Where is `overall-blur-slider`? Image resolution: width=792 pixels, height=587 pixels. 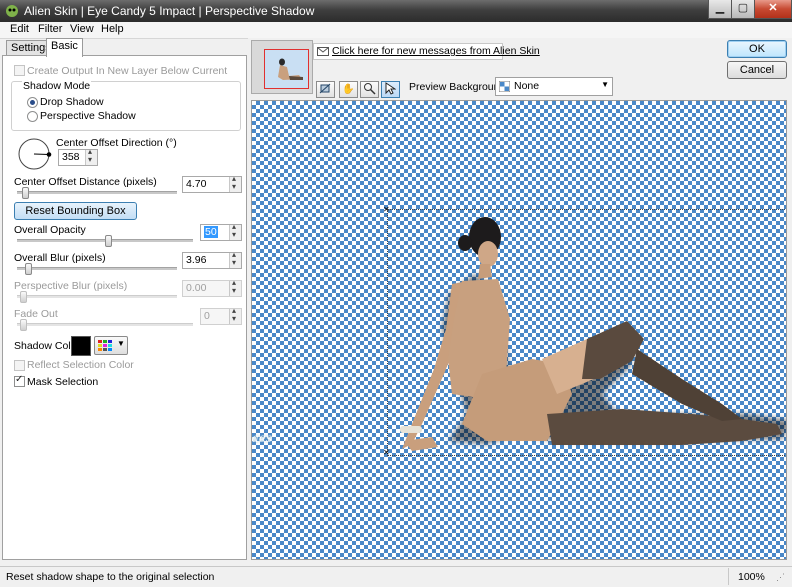 overall-blur-slider is located at coordinates (97, 269).